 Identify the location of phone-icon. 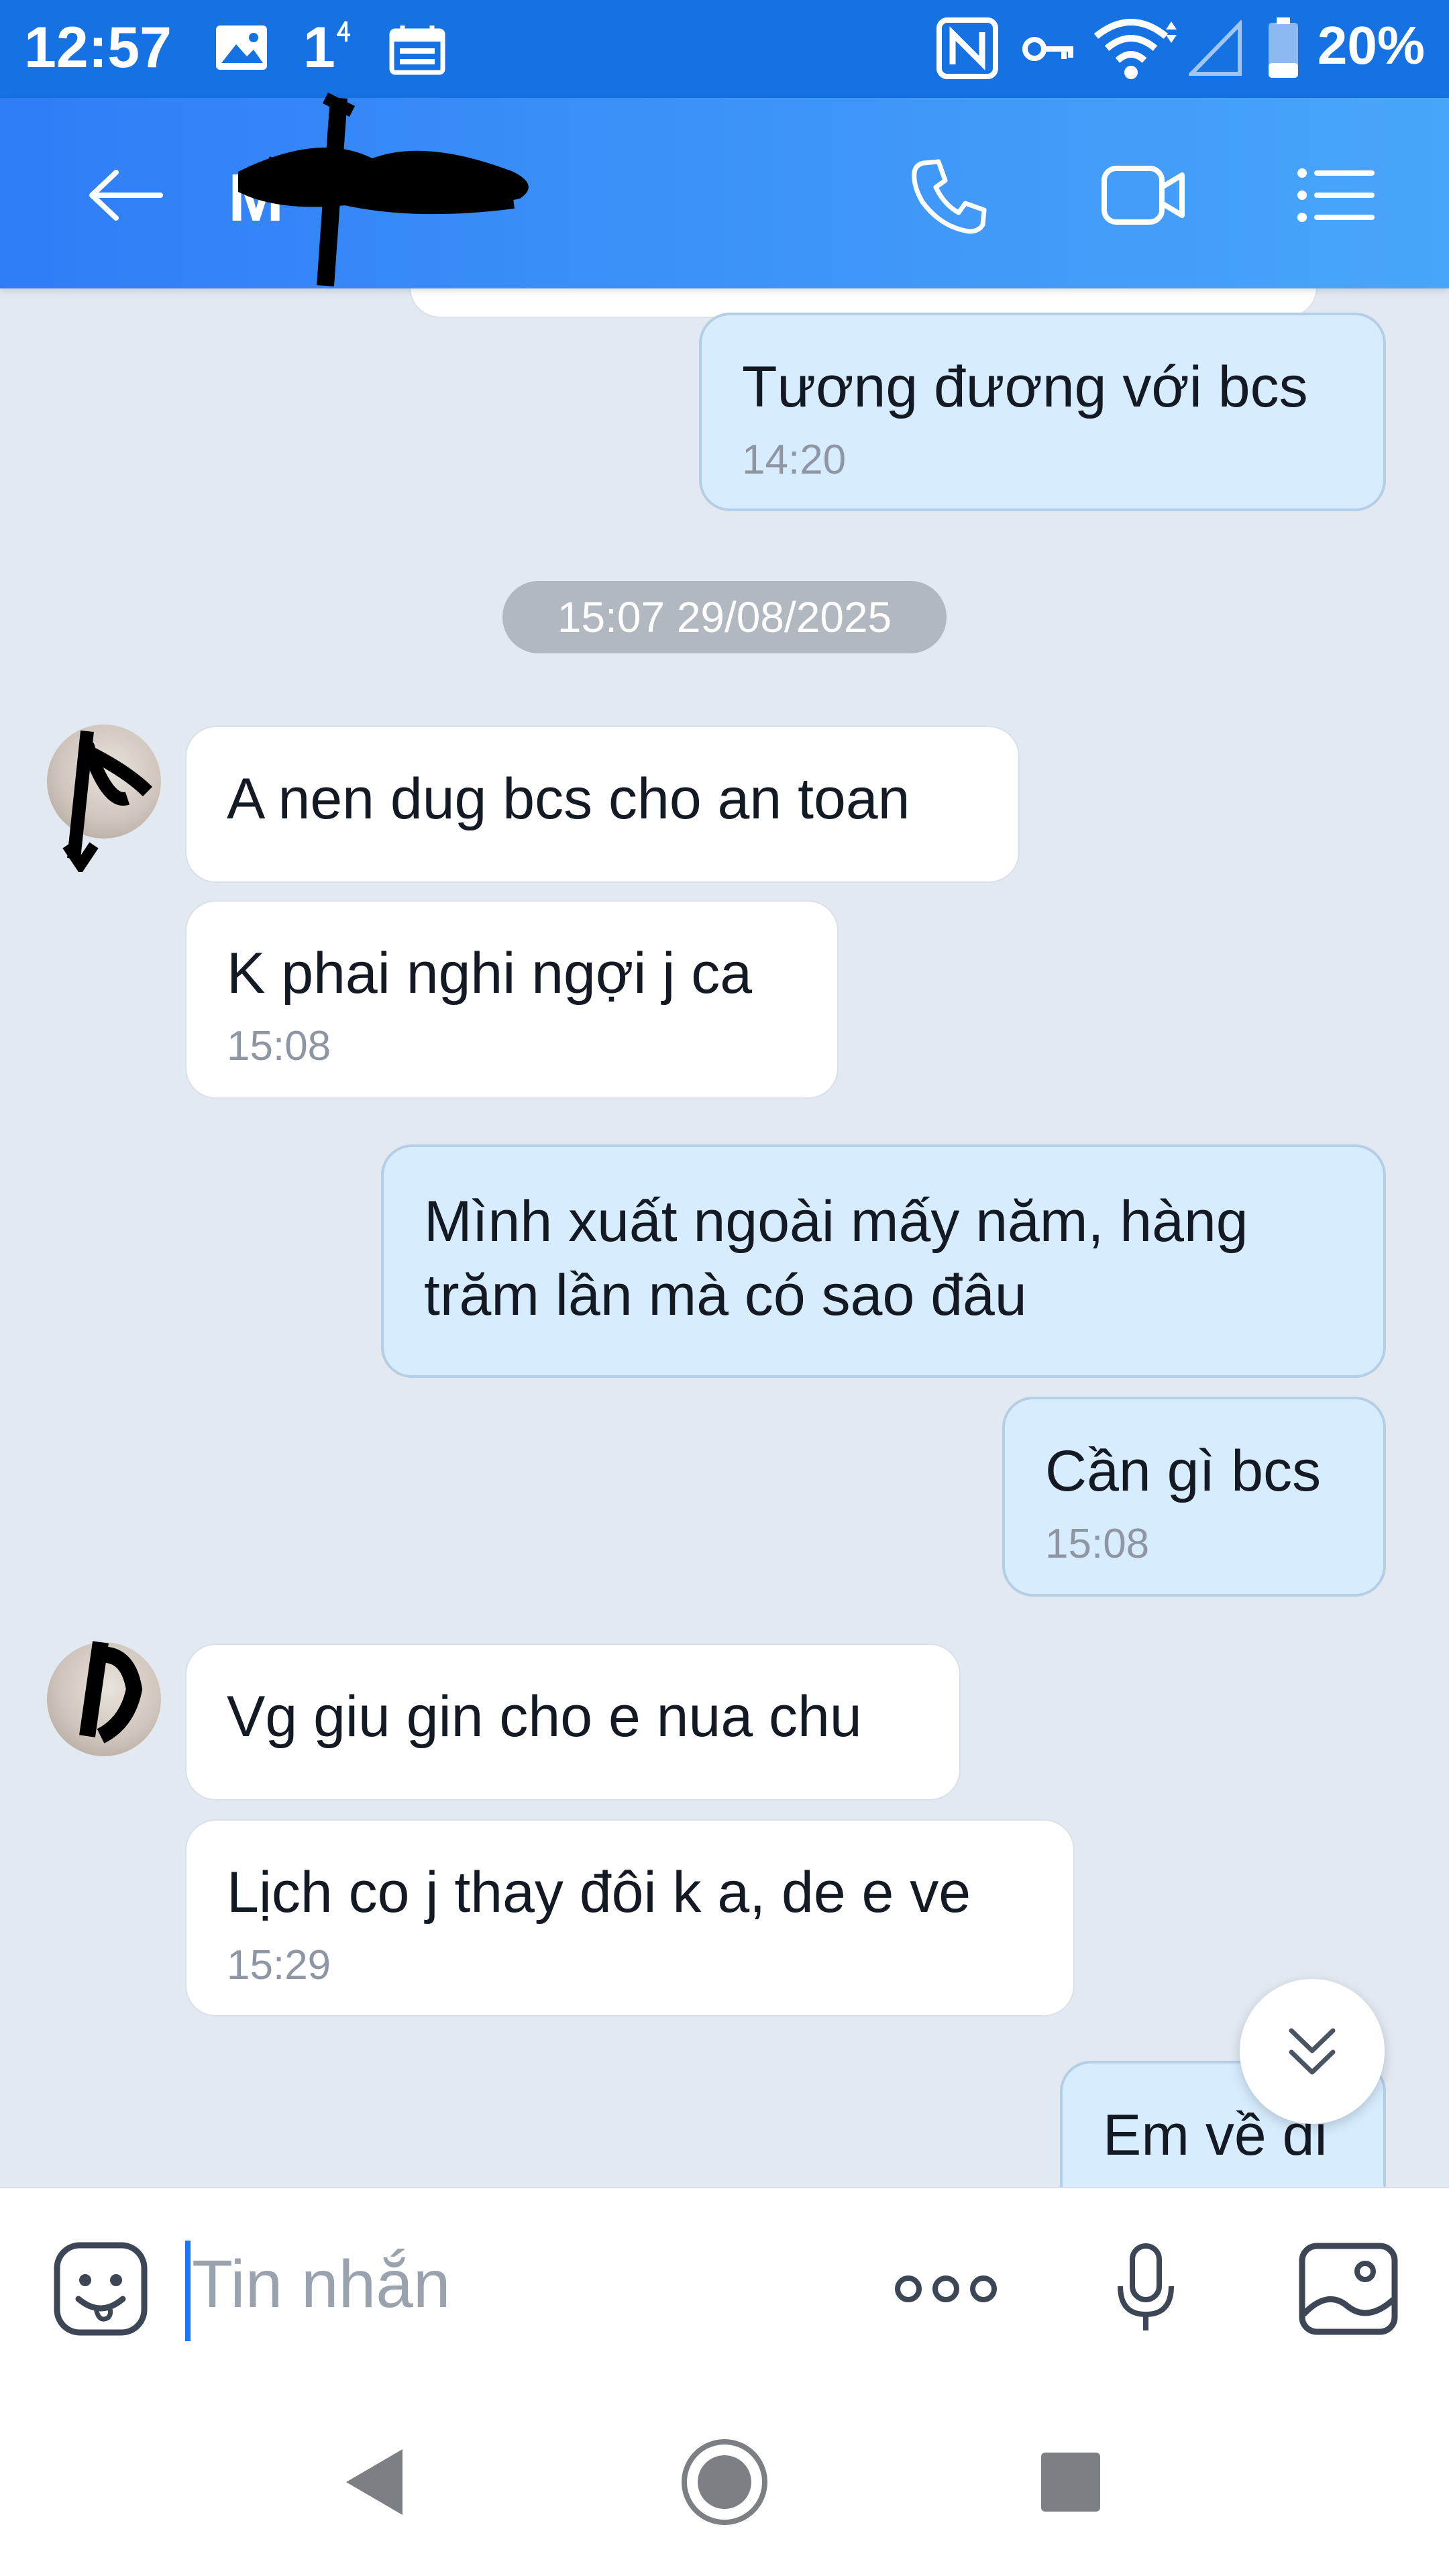
(949, 196).